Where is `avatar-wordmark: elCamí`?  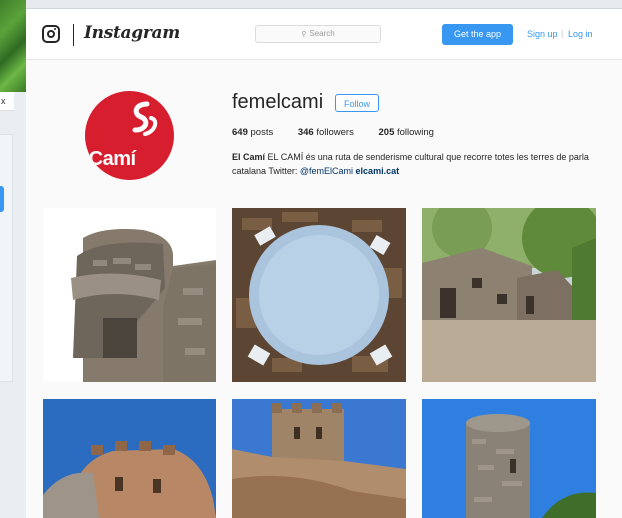
avatar-wordmark: elCamí is located at coordinates (110, 159).